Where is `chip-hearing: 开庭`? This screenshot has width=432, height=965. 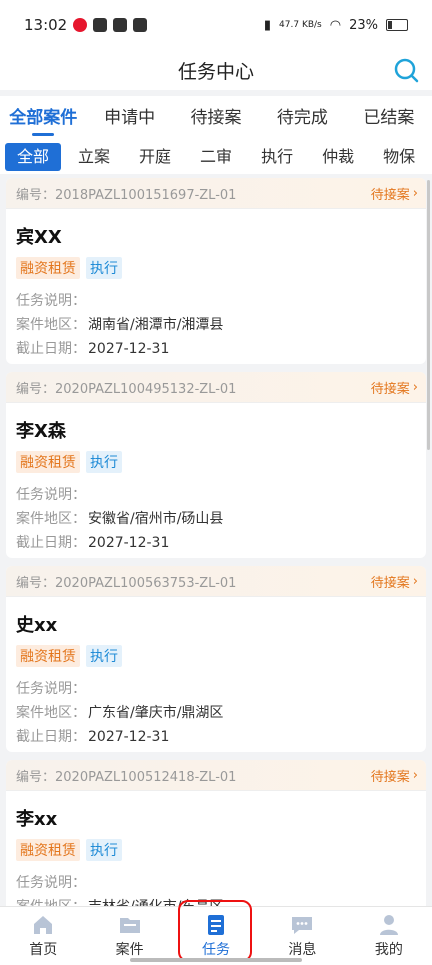
chip-hearing: 开庭 is located at coordinates (155, 157).